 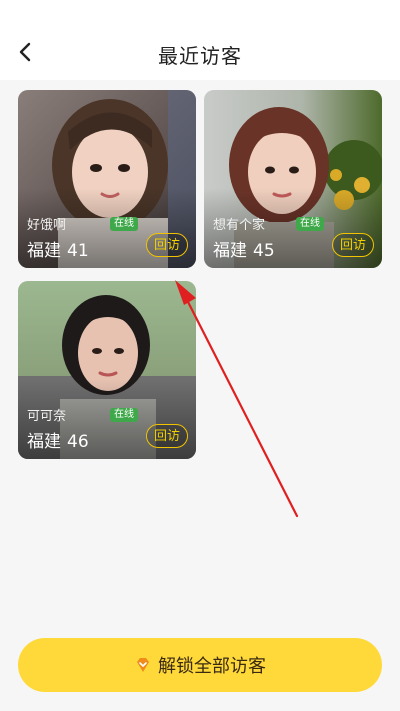 What do you see at coordinates (212, 666) in the screenshot?
I see `unlock-label: 解锁全部访客` at bounding box center [212, 666].